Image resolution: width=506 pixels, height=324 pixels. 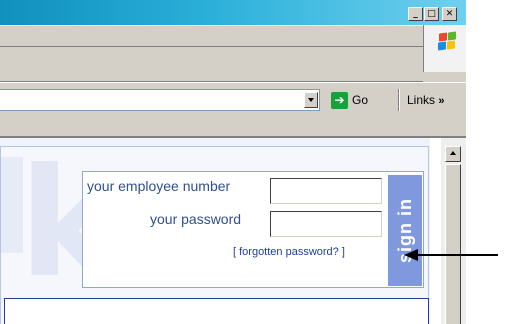 I want to click on standard-toolbar, so click(x=211, y=65).